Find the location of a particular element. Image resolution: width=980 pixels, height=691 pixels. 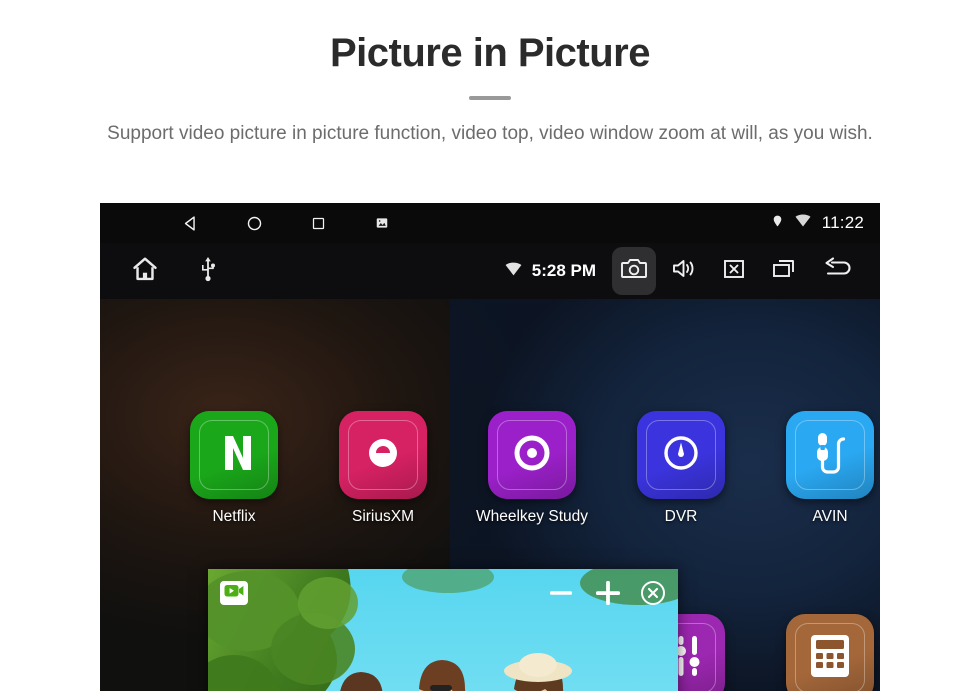

app-siriusxm-label: SiriusXM is located at coordinates (382, 516).